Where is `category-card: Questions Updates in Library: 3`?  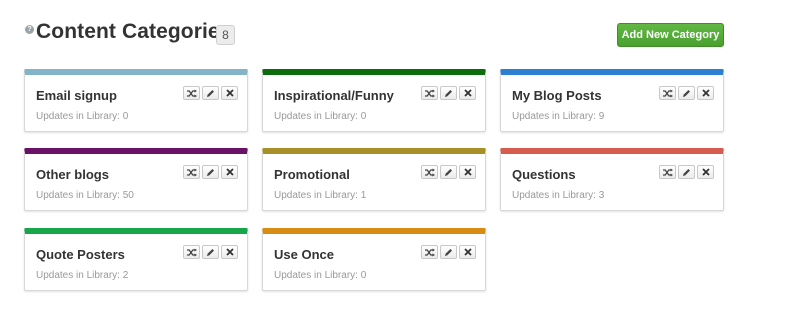 category-card: Questions Updates in Library: 3 is located at coordinates (612, 179).